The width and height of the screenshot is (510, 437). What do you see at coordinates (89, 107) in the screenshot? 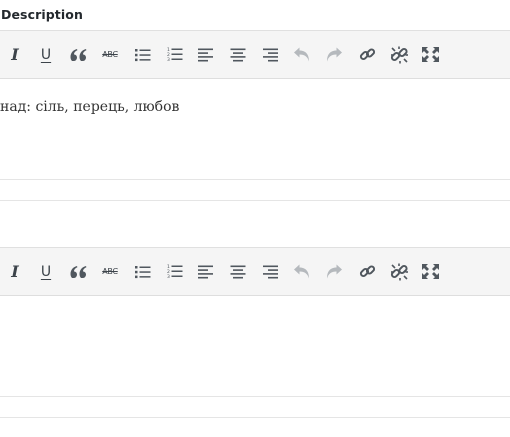
I see `editor-content-text: над: сіль, перець, любов` at bounding box center [89, 107].